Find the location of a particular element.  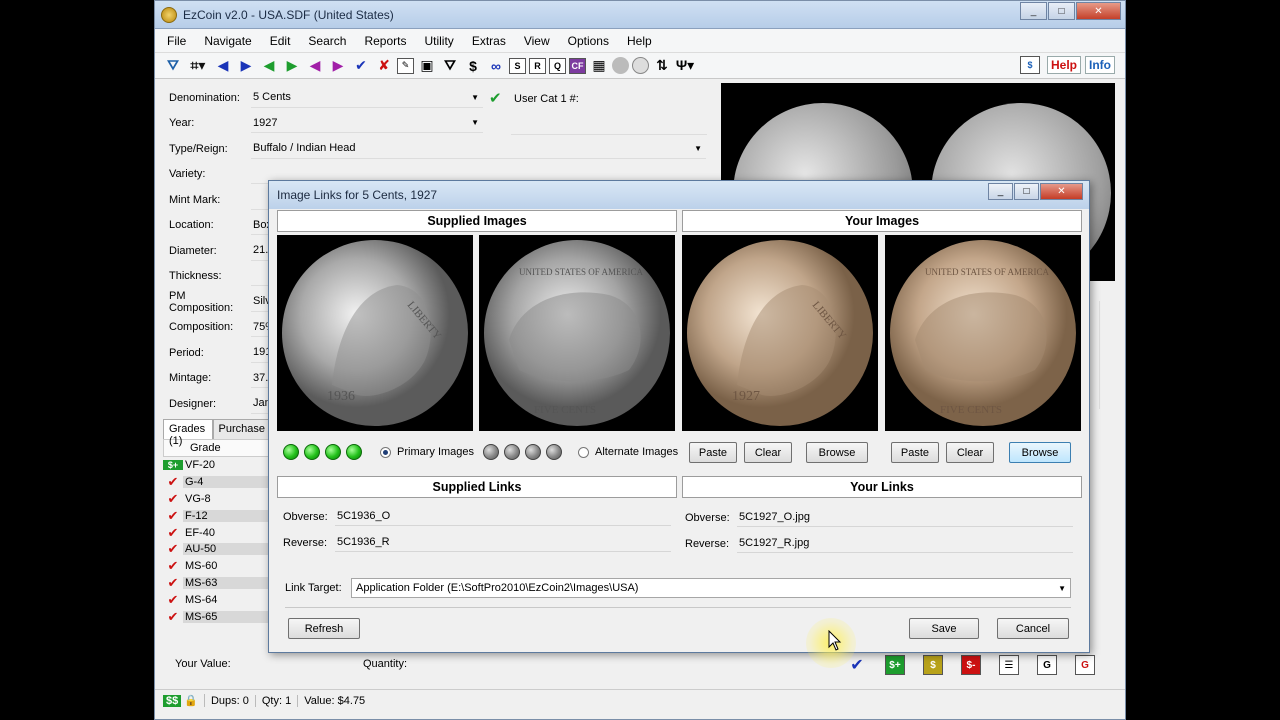

r-box-icon: R is located at coordinates (537, 65).